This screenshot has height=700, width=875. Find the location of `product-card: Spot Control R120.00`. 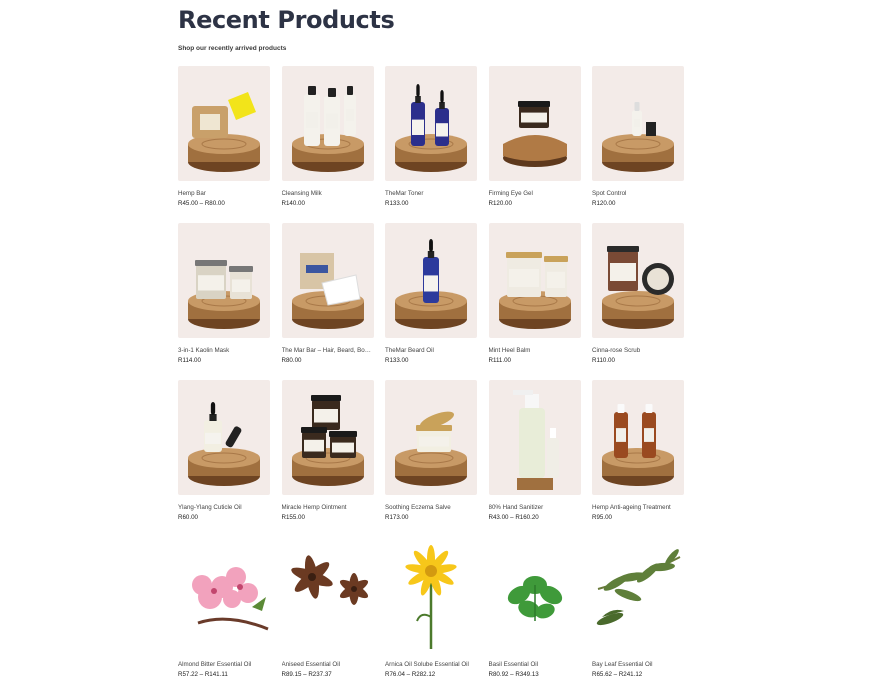

product-card: Spot Control R120.00 is located at coordinates (638, 144).